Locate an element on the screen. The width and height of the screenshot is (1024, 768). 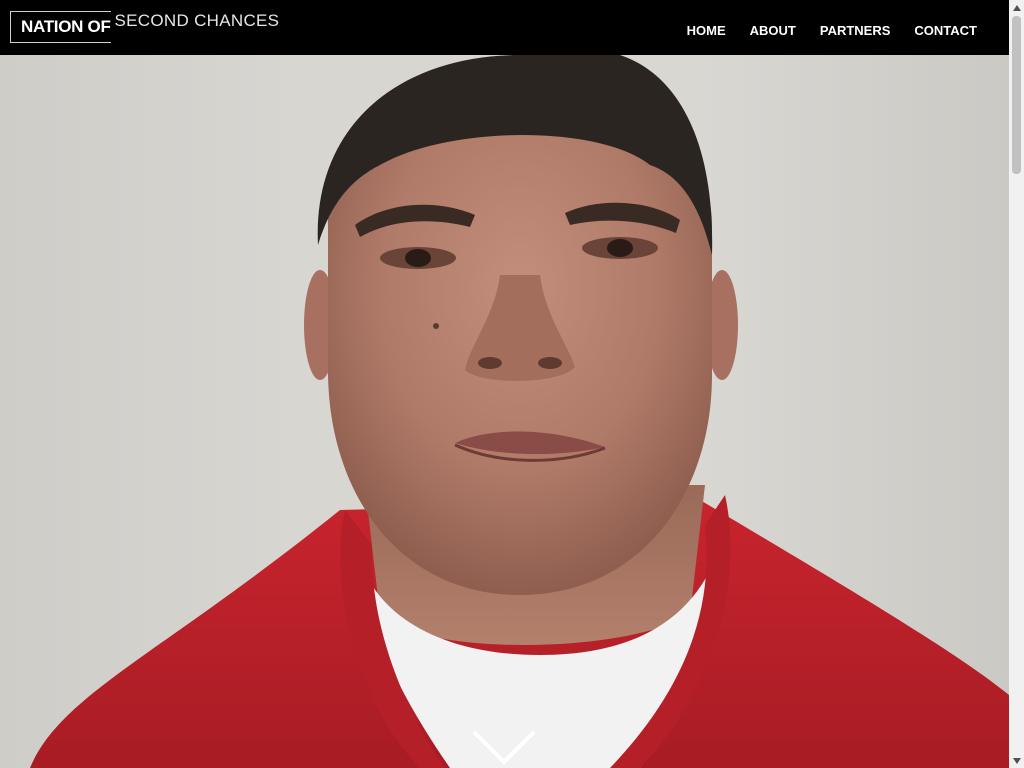
nav-partners: PARTNERS is located at coordinates (855, 30).